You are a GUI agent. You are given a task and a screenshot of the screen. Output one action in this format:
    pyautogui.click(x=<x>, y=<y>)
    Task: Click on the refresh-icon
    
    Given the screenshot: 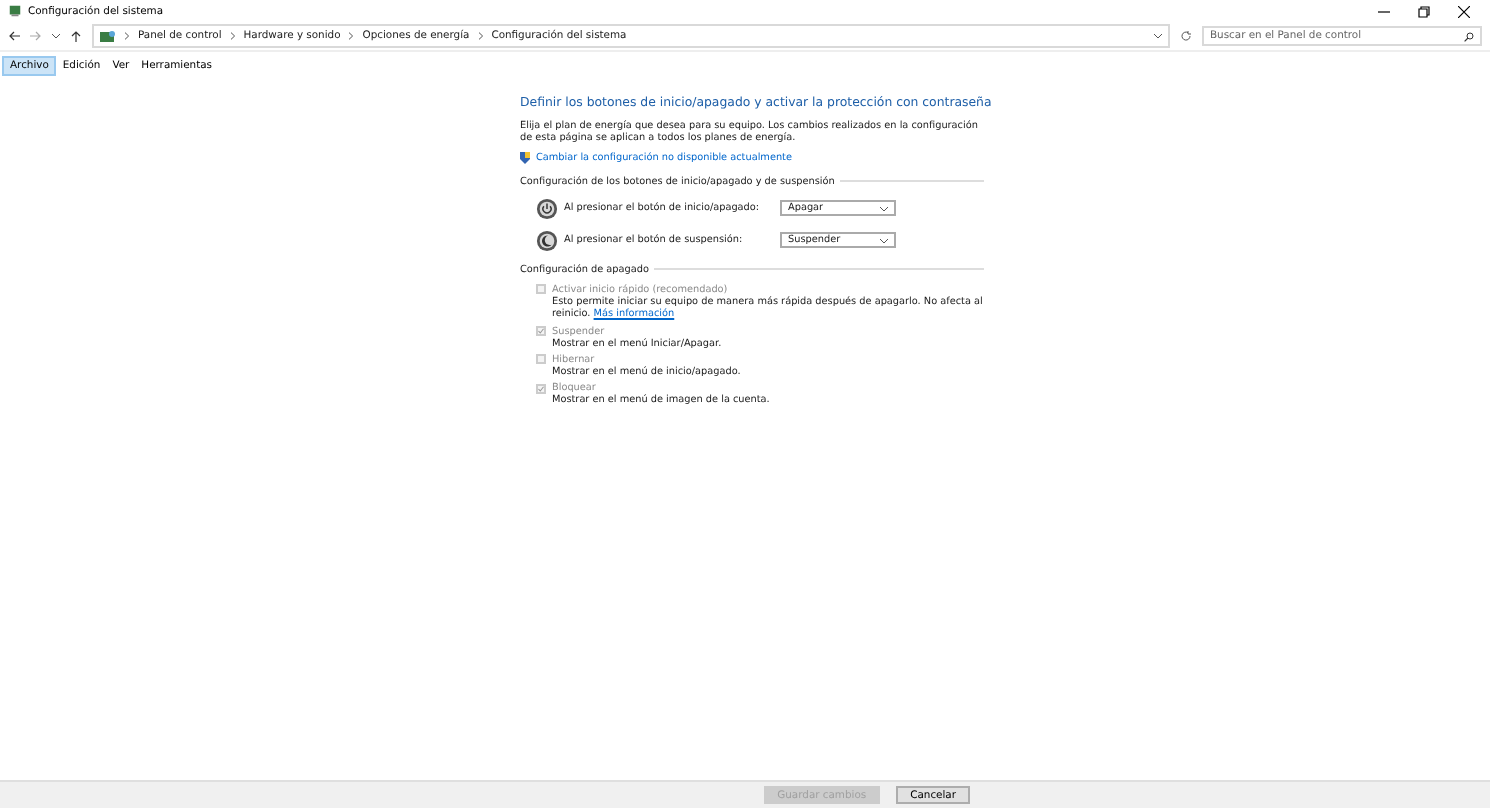 What is the action you would take?
    pyautogui.click(x=1186, y=36)
    